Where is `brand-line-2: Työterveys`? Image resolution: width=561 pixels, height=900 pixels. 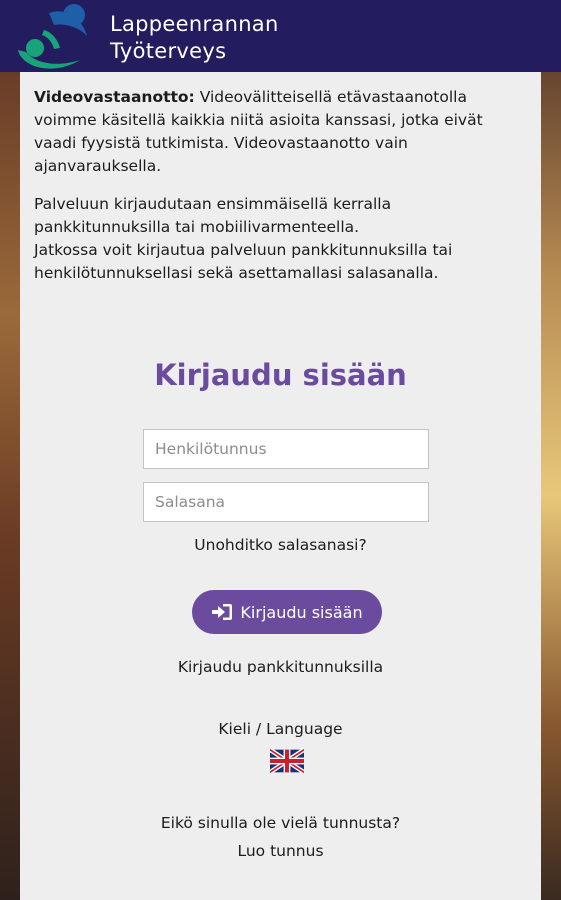
brand-line-2: Työterveys is located at coordinates (168, 51).